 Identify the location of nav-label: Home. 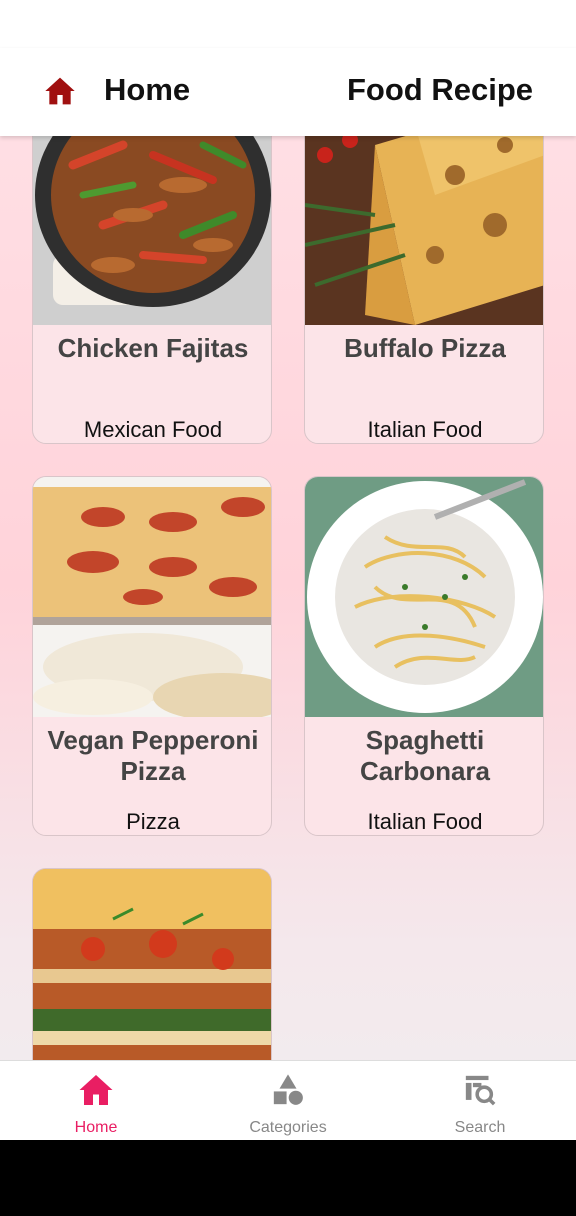
(96, 1127).